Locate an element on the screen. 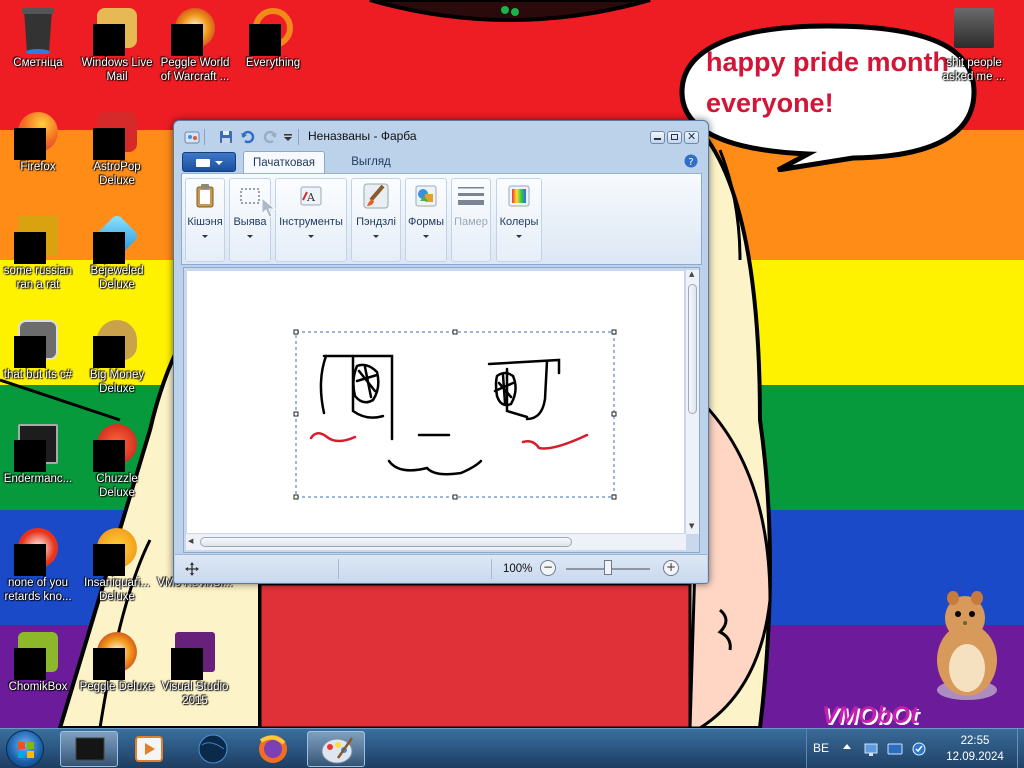 Image resolution: width=1024 pixels, height=768 pixels. desktop-icon-label: Windows Live Mail is located at coordinates (117, 70).